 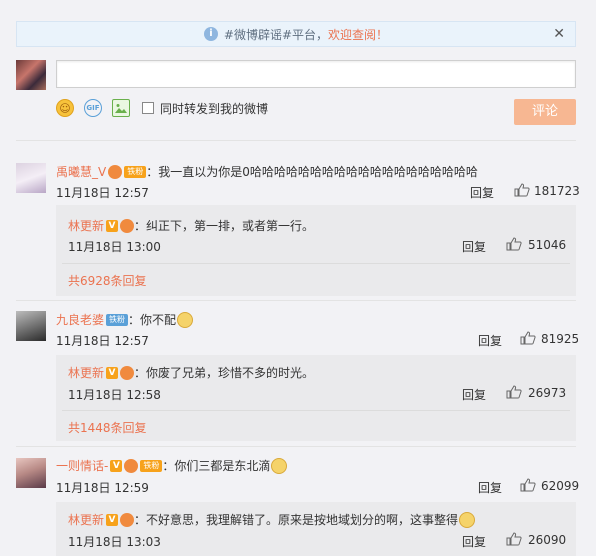 I want to click on sub-reply-line: 林更新 V ：你废了兄弟，珍惜不多的时光。, so click(x=191, y=372).